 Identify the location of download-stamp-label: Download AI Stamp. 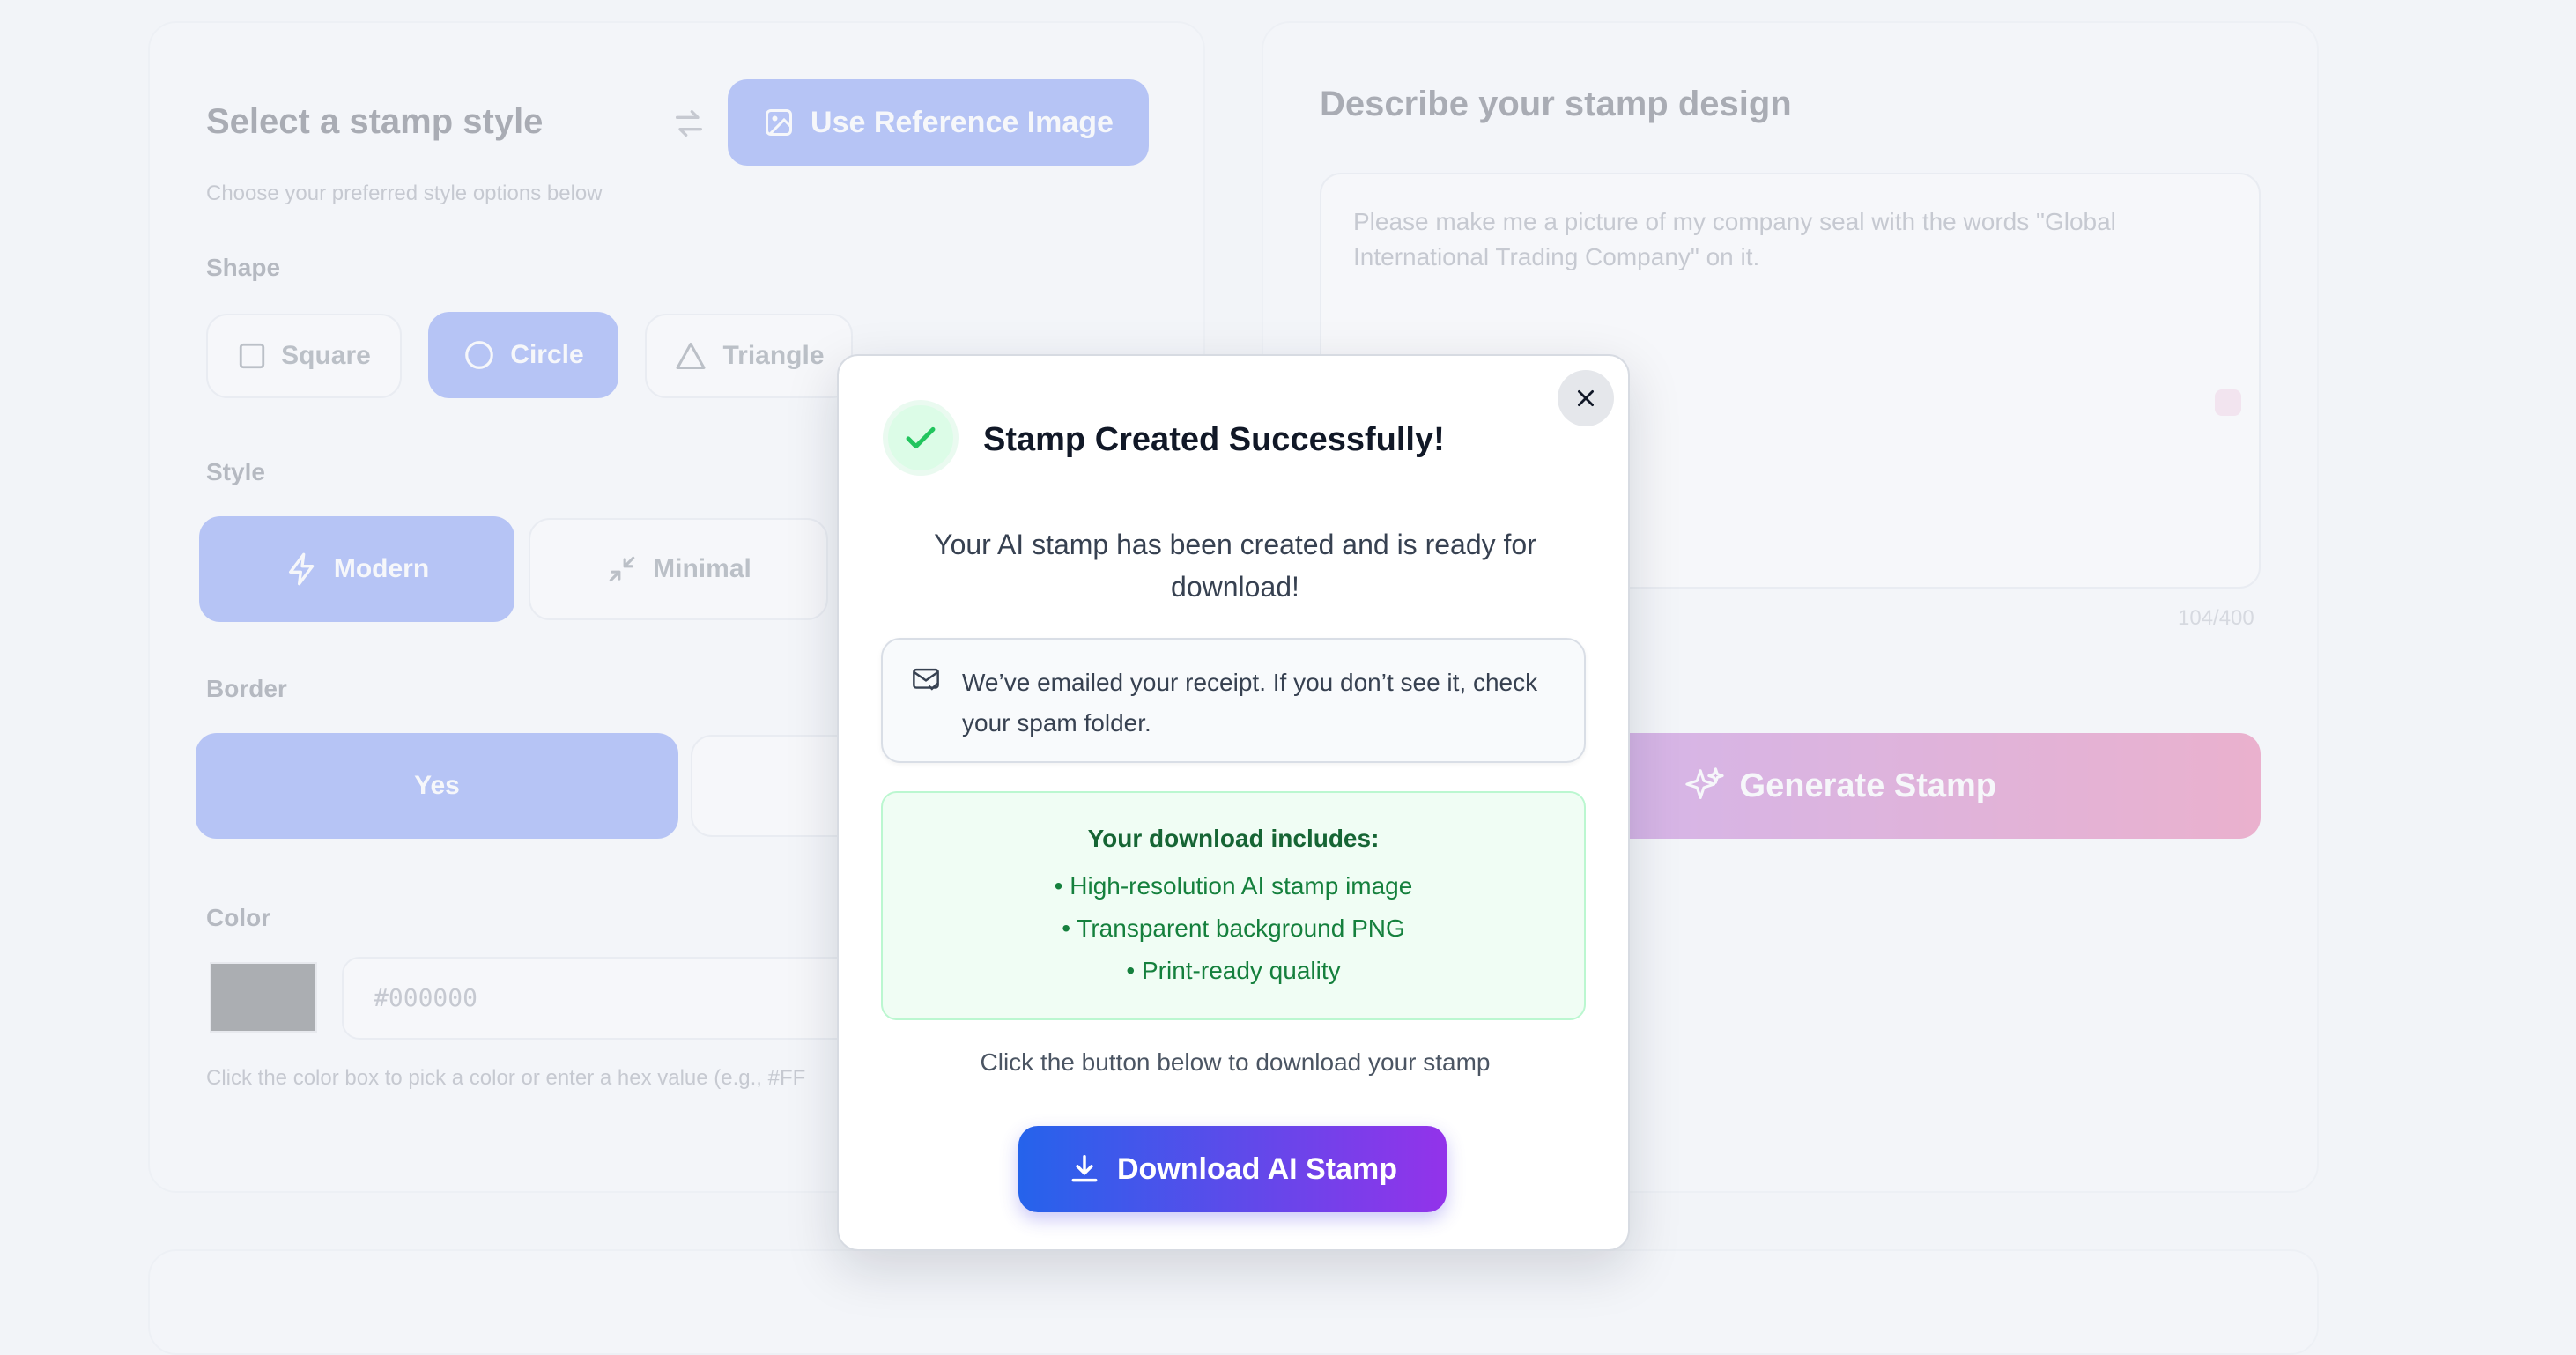
(1257, 1168).